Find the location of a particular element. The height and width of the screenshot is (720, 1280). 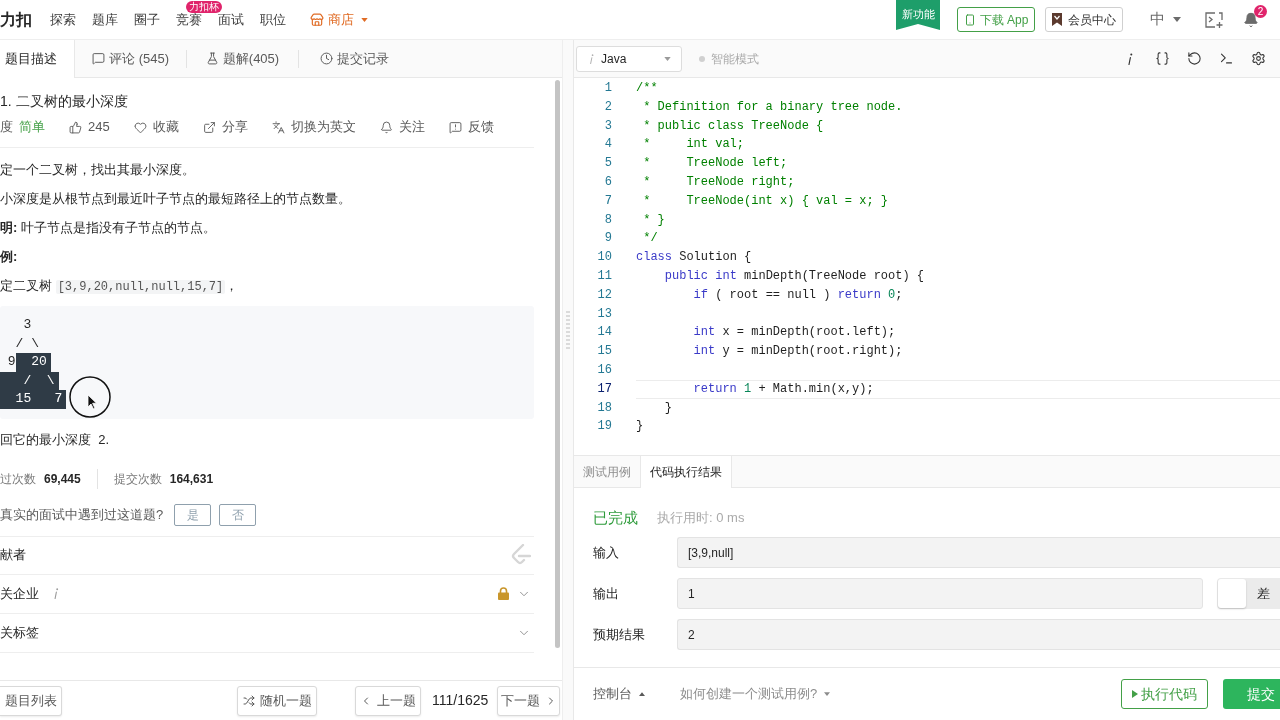

phone-icon is located at coordinates (969, 19).